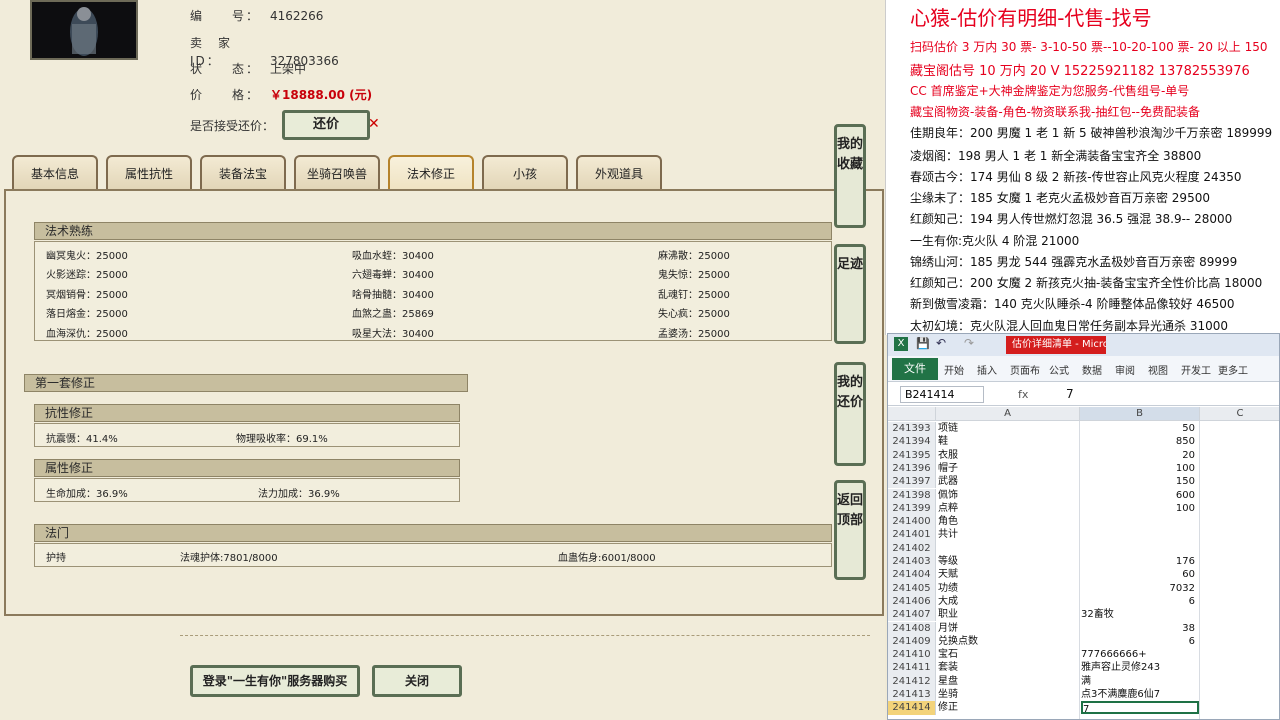 The height and width of the screenshot is (720, 1280). I want to click on cell-b: 600, so click(1140, 495).